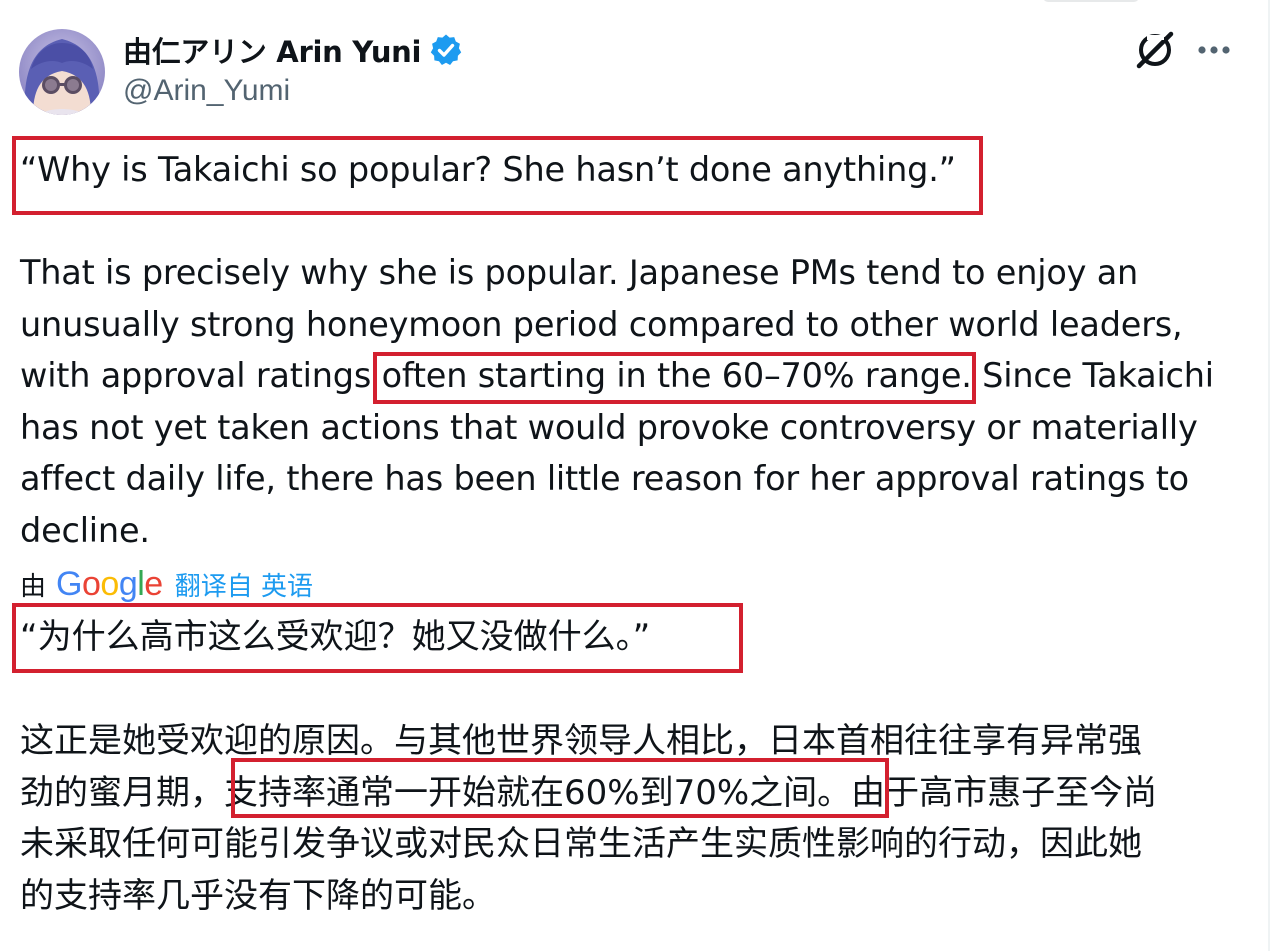  What do you see at coordinates (674, 378) in the screenshot?
I see `highlight-box-range-en` at bounding box center [674, 378].